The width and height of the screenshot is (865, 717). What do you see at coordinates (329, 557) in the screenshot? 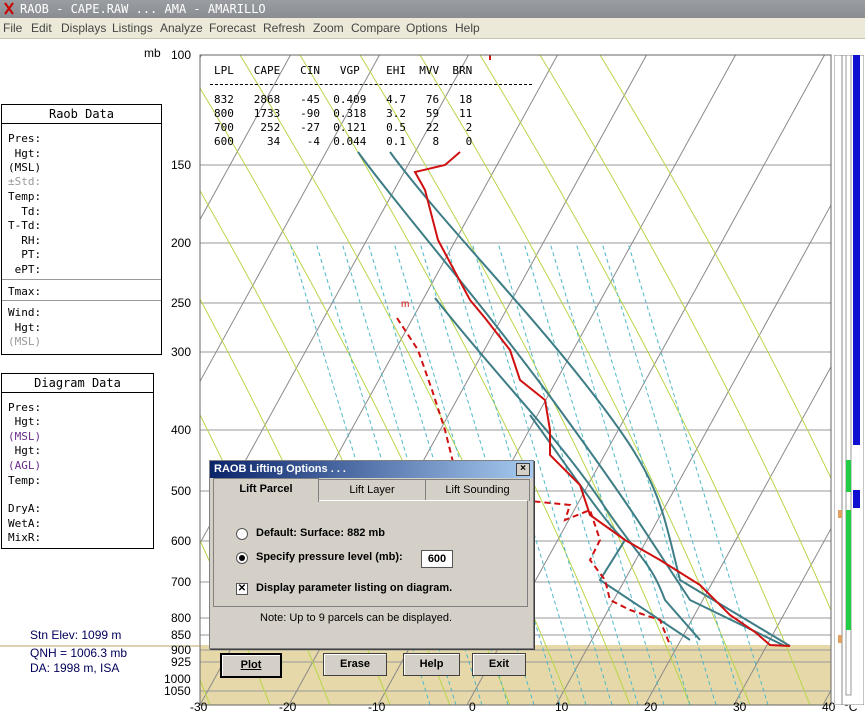
I see `specify-level-label: Specify pressure level (mb):` at bounding box center [329, 557].